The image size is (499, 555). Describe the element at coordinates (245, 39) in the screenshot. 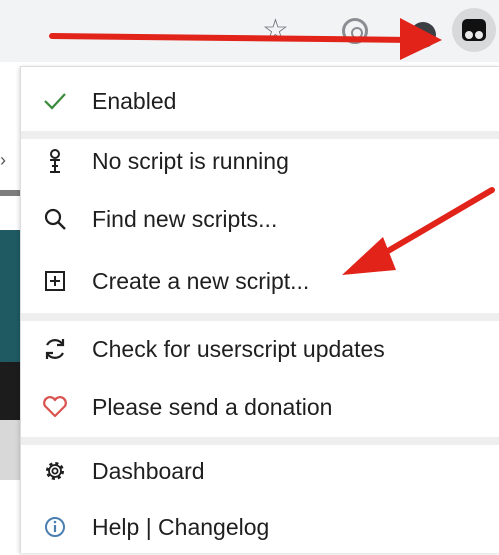

I see `arrow-to-extension-icon` at that location.